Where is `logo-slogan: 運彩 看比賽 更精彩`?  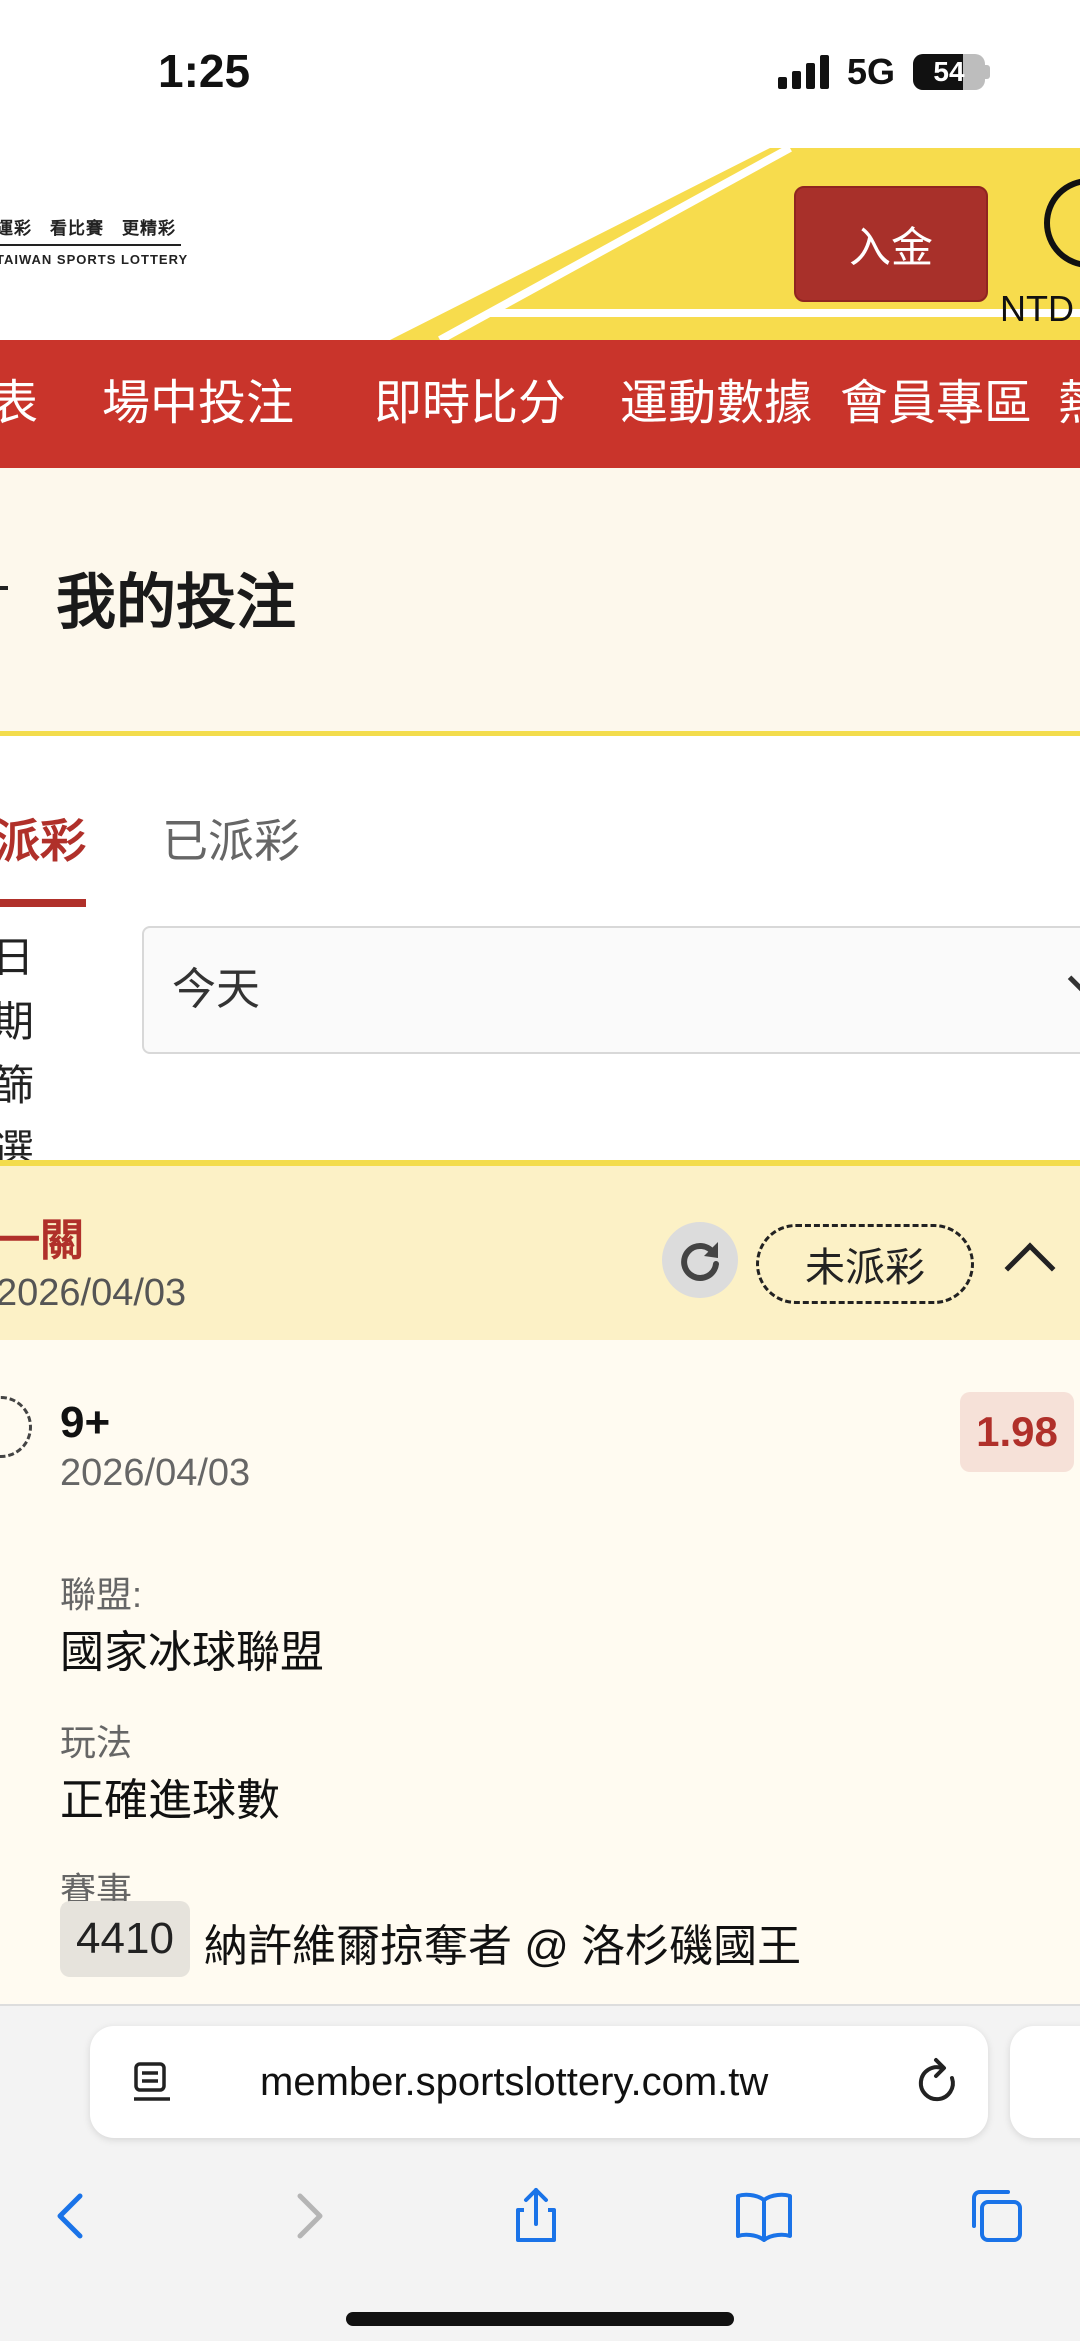 logo-slogan: 運彩 看比賽 更精彩 is located at coordinates (90, 230).